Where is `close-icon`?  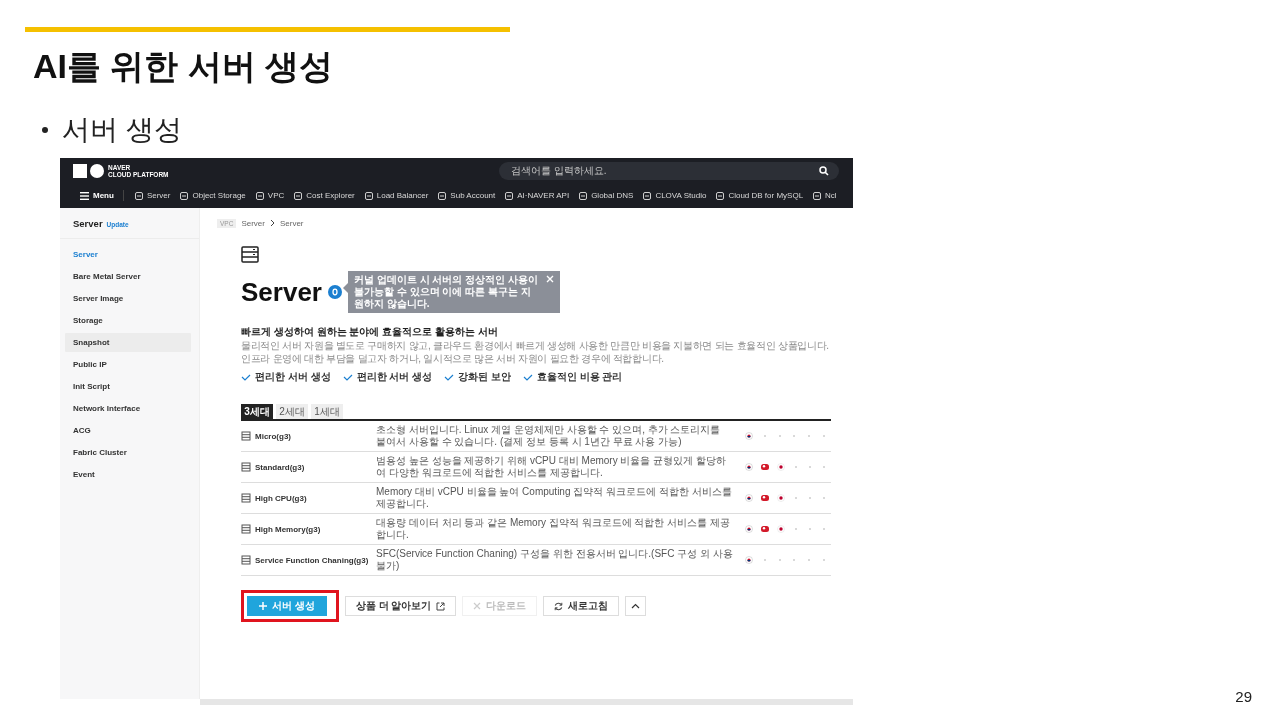 close-icon is located at coordinates (549, 279).